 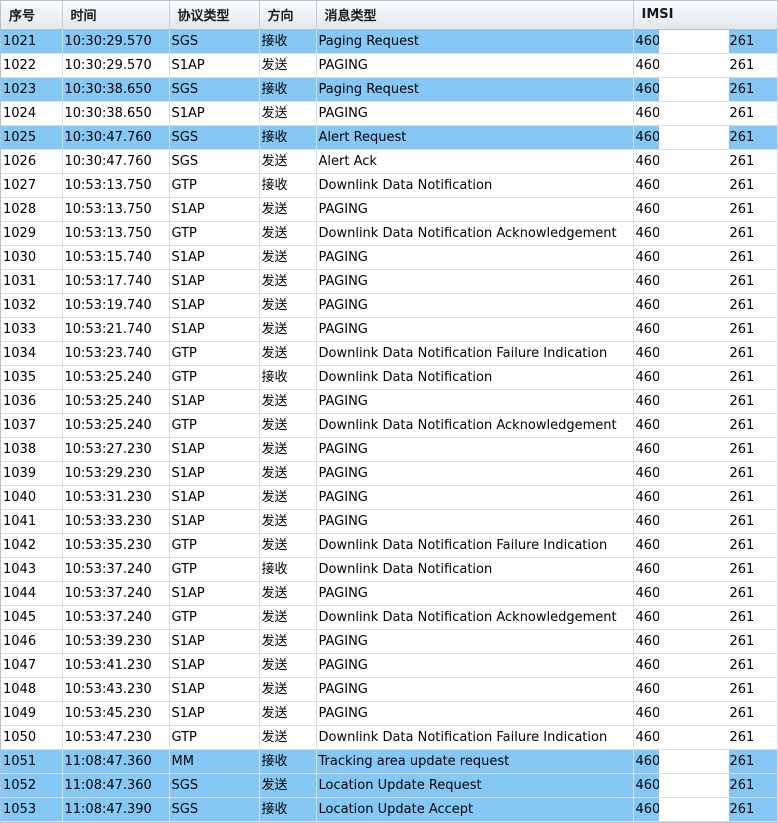 What do you see at coordinates (116, 89) in the screenshot?
I see `cell-time: 10:30:38.650` at bounding box center [116, 89].